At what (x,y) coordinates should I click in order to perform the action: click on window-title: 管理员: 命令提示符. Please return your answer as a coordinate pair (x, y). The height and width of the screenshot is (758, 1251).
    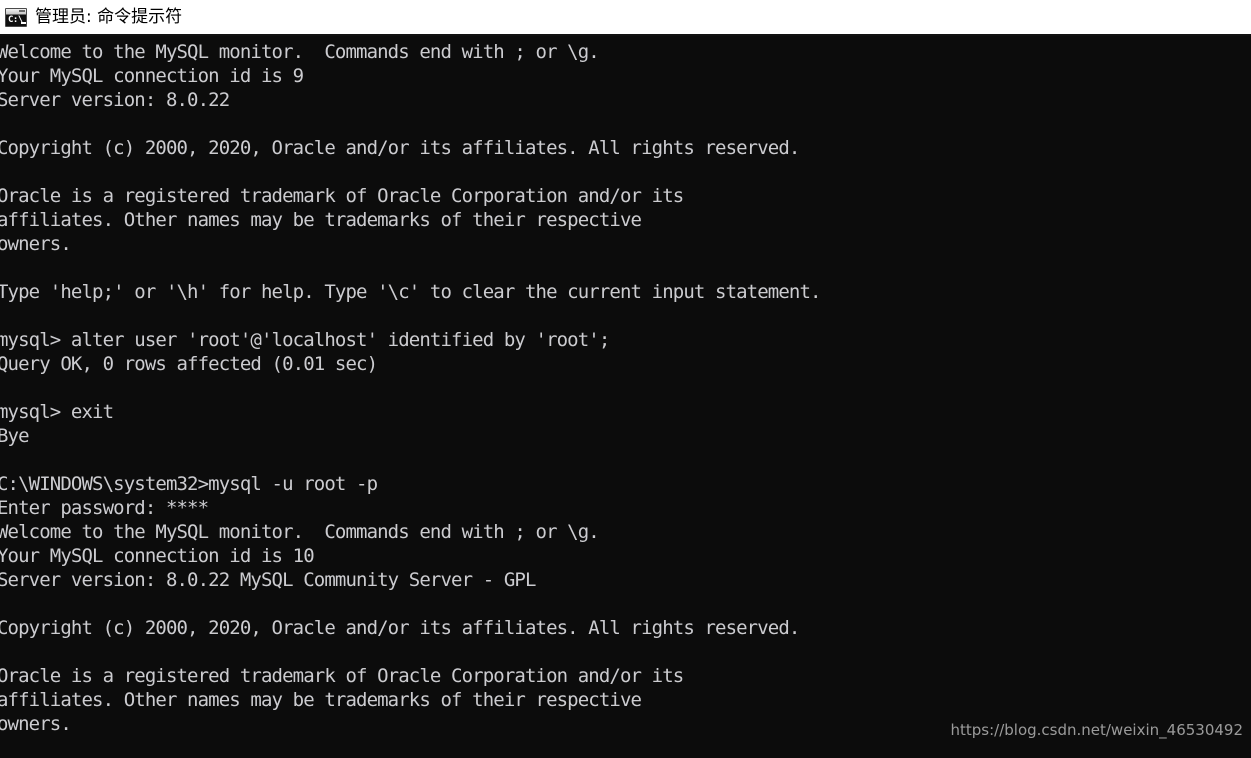
    Looking at the image, I should click on (109, 17).